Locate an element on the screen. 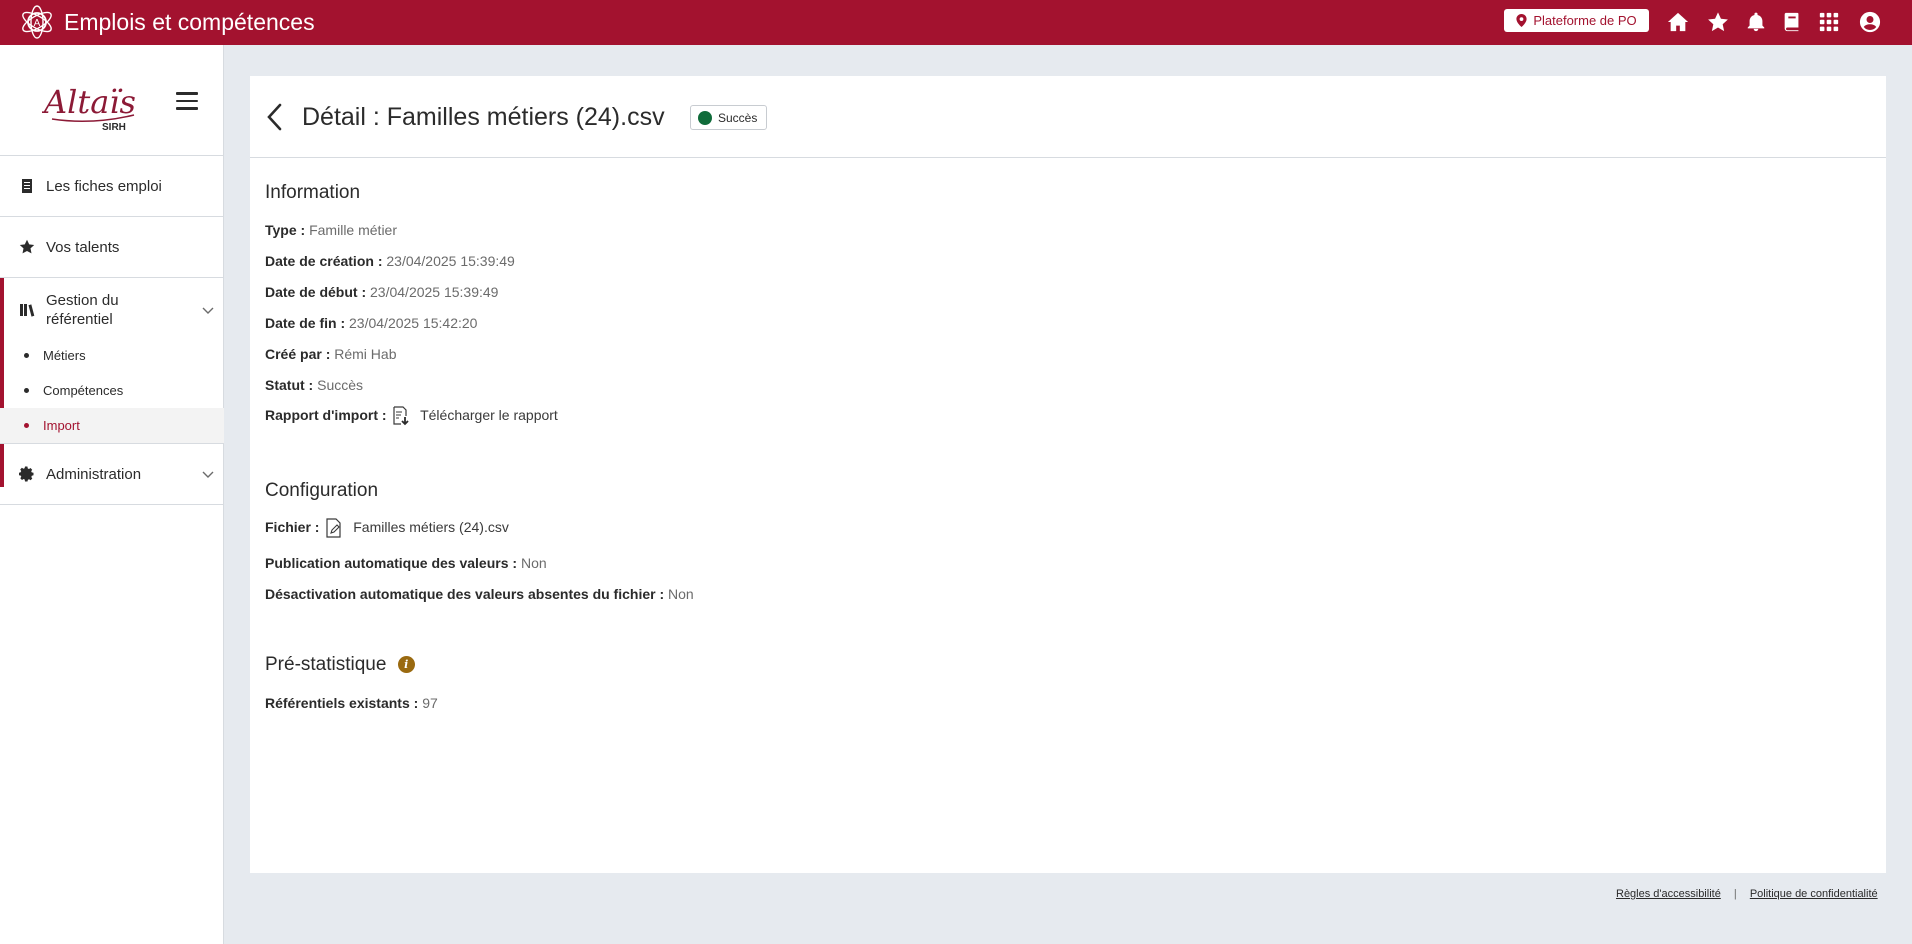 This screenshot has width=1912, height=944. field-fichier: Fichier : Familles métiers (24).csv is located at coordinates (387, 528).